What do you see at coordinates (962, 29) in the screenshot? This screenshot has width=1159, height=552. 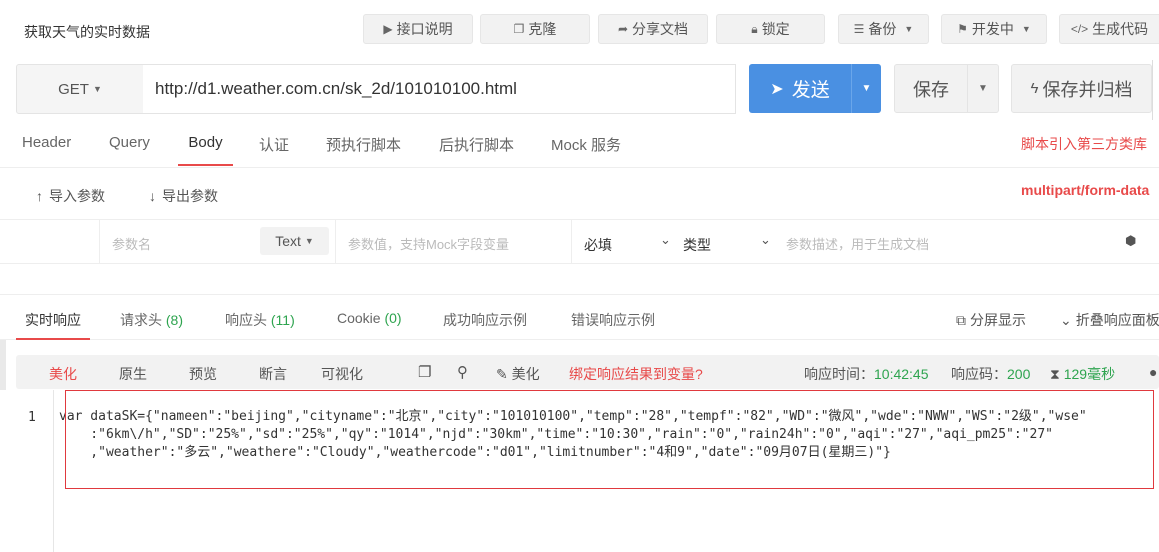 I see `flag-icon: ⚑` at bounding box center [962, 29].